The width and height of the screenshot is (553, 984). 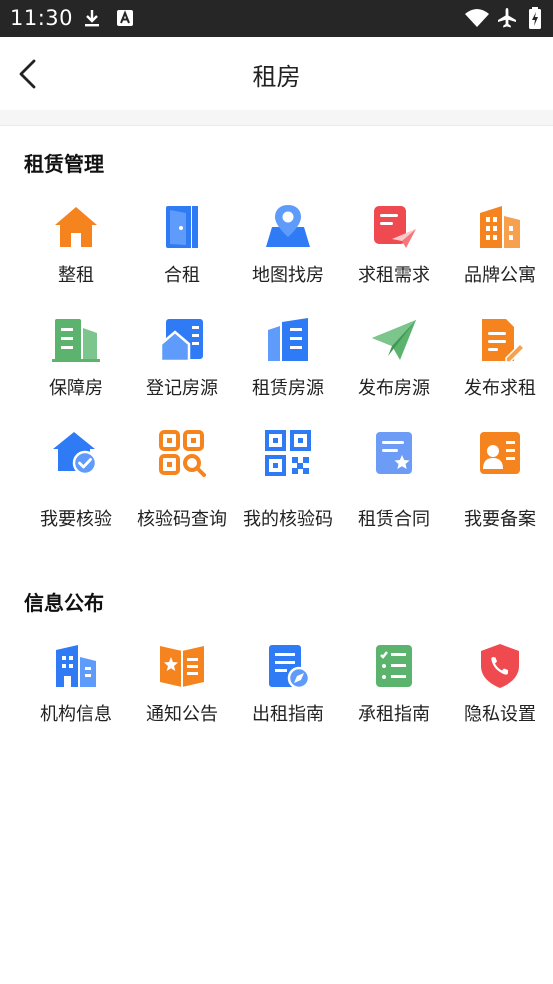 I want to click on download-icon, so click(x=92, y=18).